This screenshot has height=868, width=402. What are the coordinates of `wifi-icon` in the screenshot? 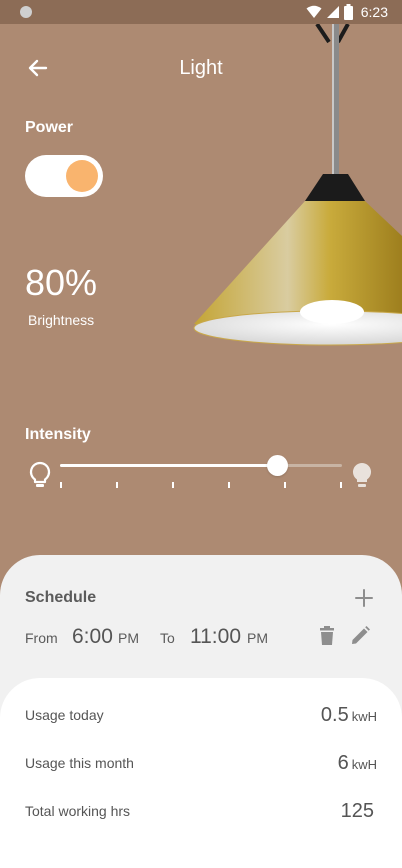 It's located at (314, 11).